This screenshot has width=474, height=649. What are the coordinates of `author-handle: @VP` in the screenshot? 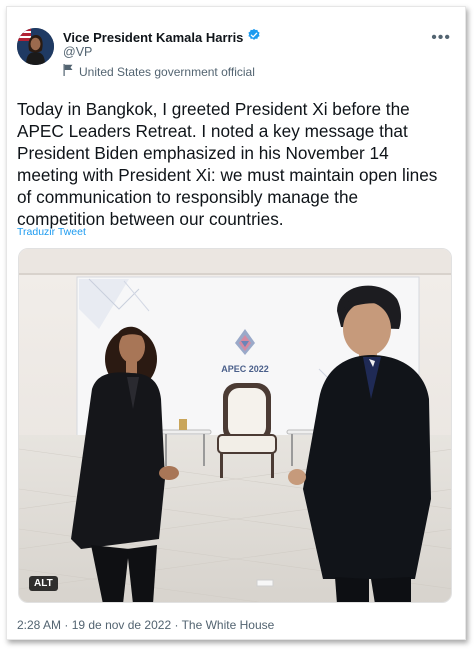 It's located at (77, 52).